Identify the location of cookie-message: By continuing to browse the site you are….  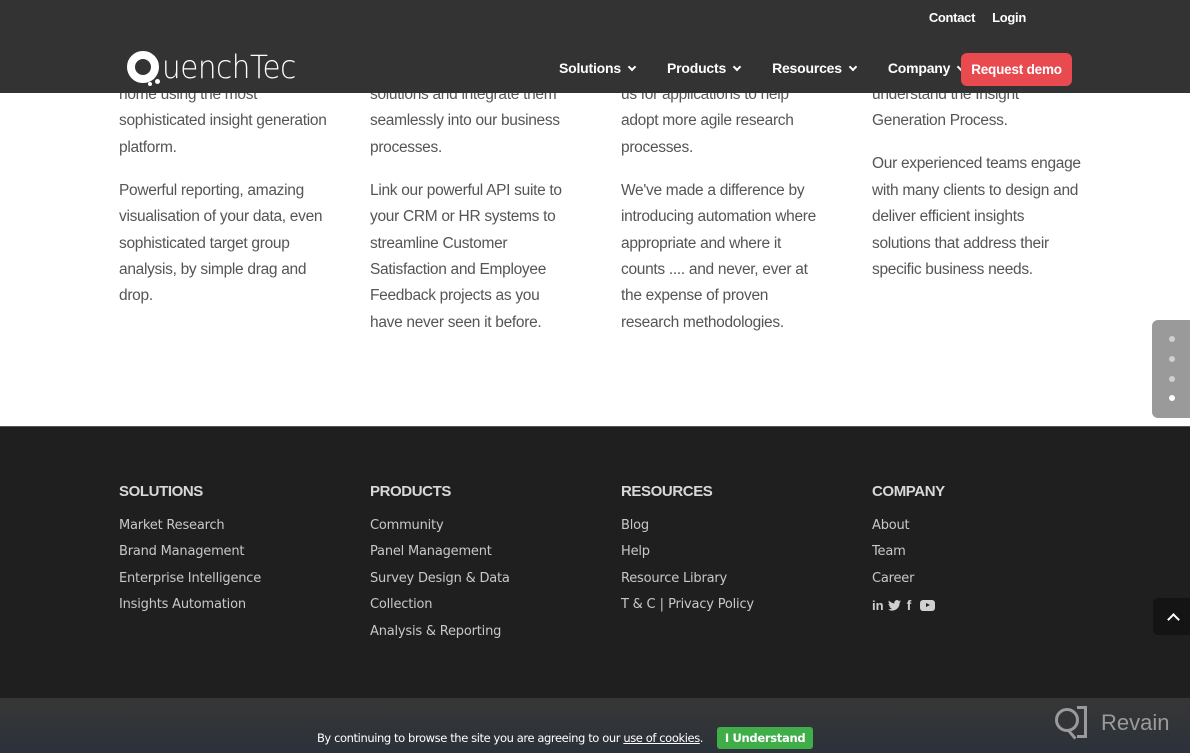
(510, 737).